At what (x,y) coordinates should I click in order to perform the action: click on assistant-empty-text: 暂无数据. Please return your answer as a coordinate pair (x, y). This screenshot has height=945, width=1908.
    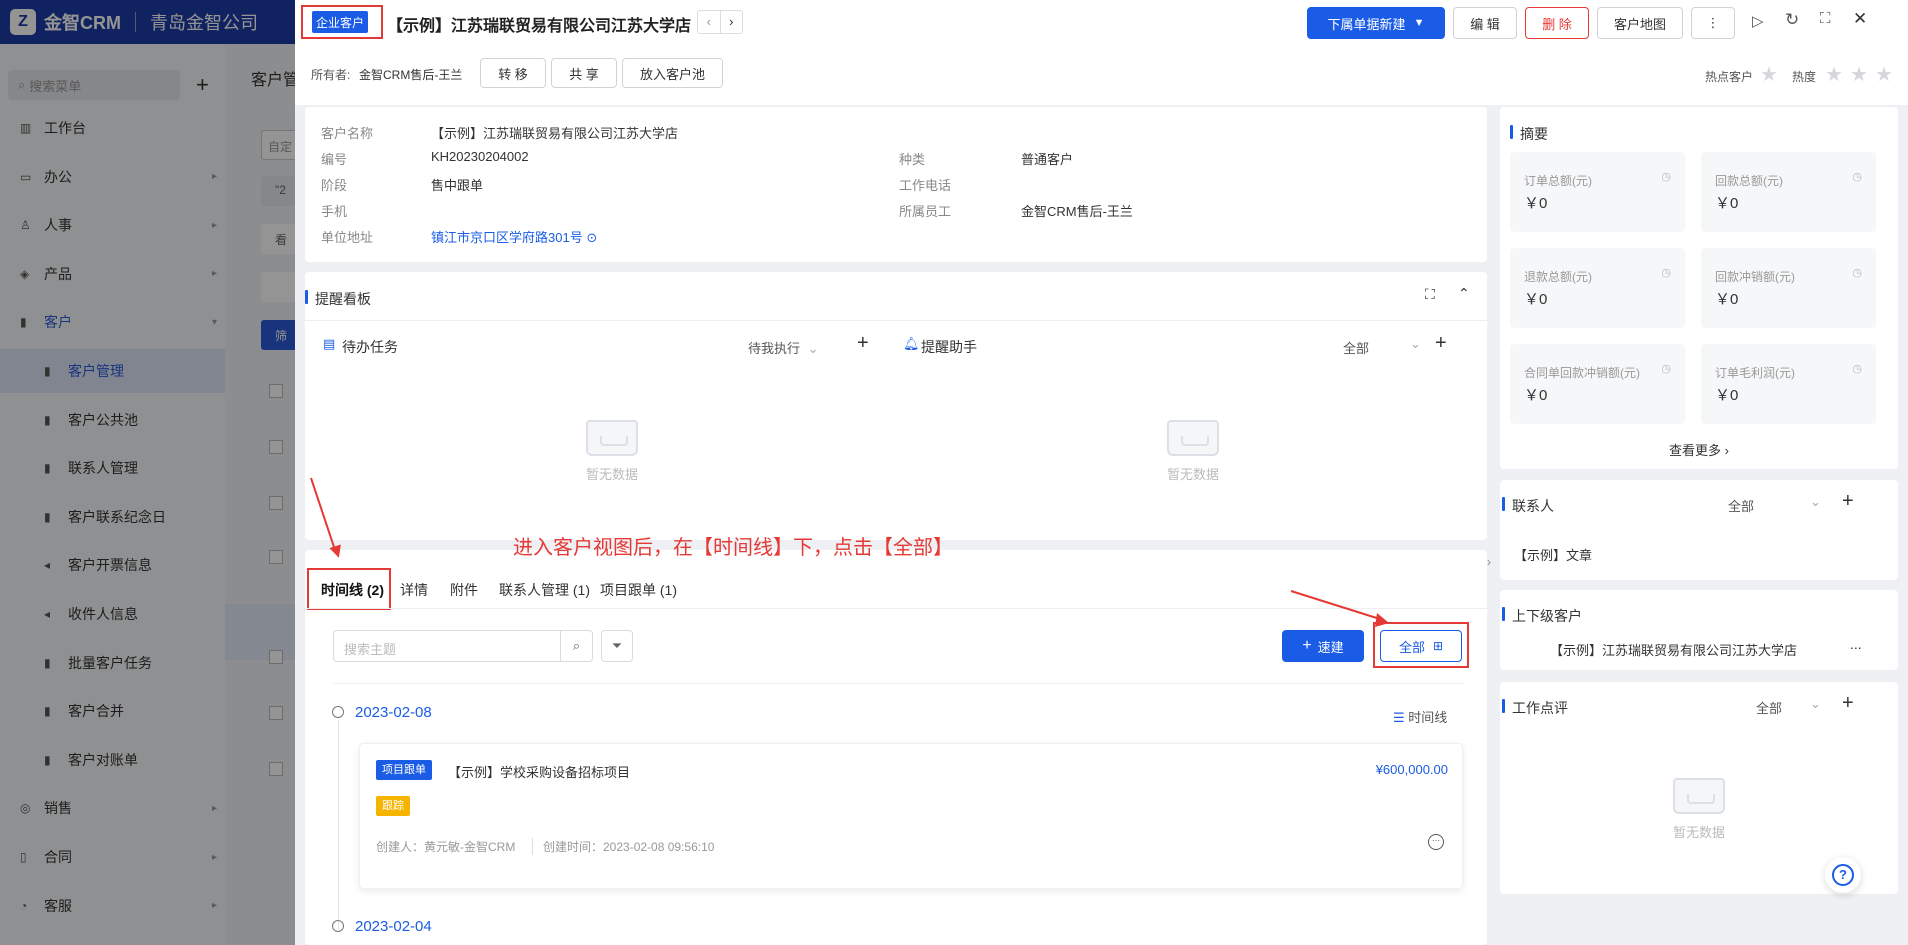
    Looking at the image, I should click on (1192, 474).